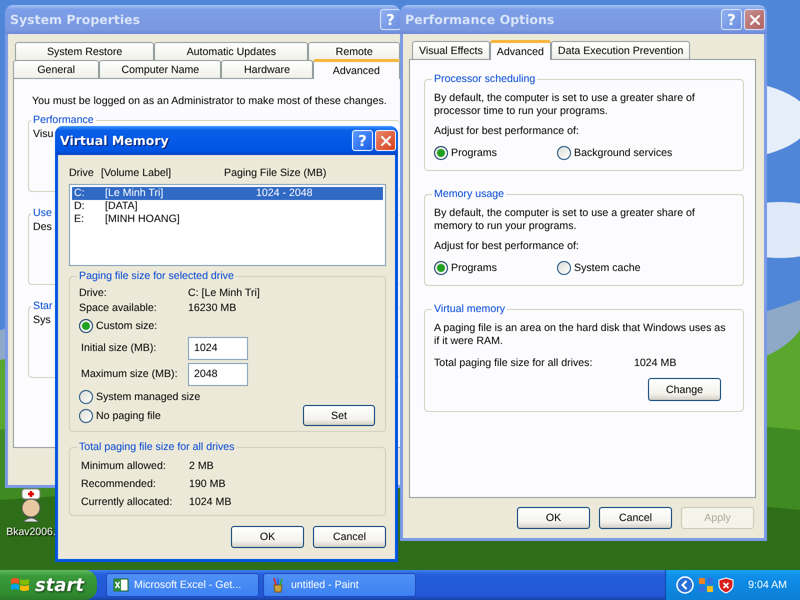  I want to click on group-text: Des, so click(42, 227).